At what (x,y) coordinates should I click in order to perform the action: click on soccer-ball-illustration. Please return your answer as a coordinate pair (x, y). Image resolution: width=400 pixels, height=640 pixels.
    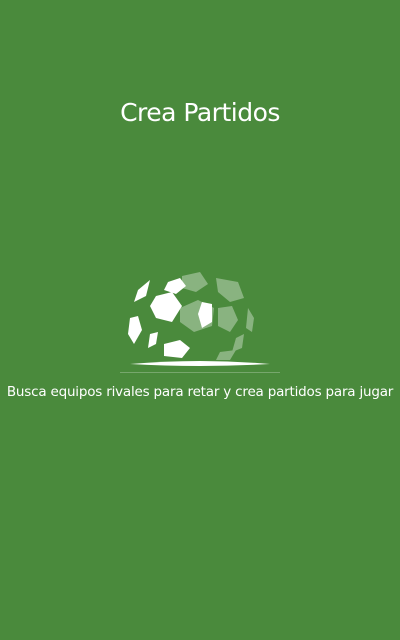
    Looking at the image, I should click on (200, 324).